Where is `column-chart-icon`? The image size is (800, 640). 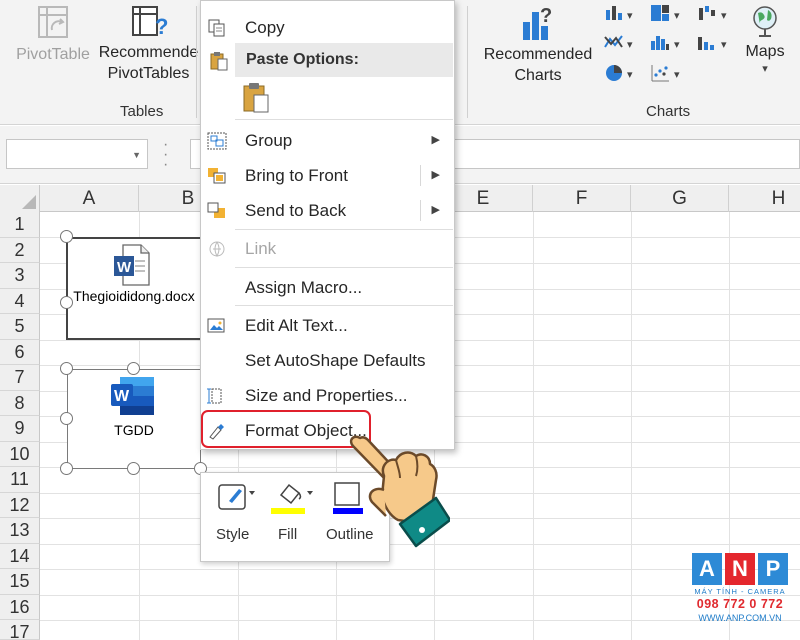 column-chart-icon is located at coordinates (614, 15).